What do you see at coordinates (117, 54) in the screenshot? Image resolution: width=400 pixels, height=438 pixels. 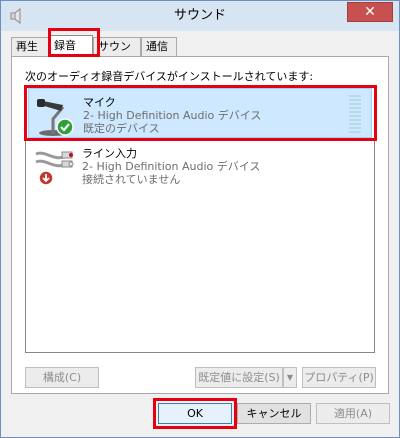 I see `tab-sounds: サウンド` at bounding box center [117, 54].